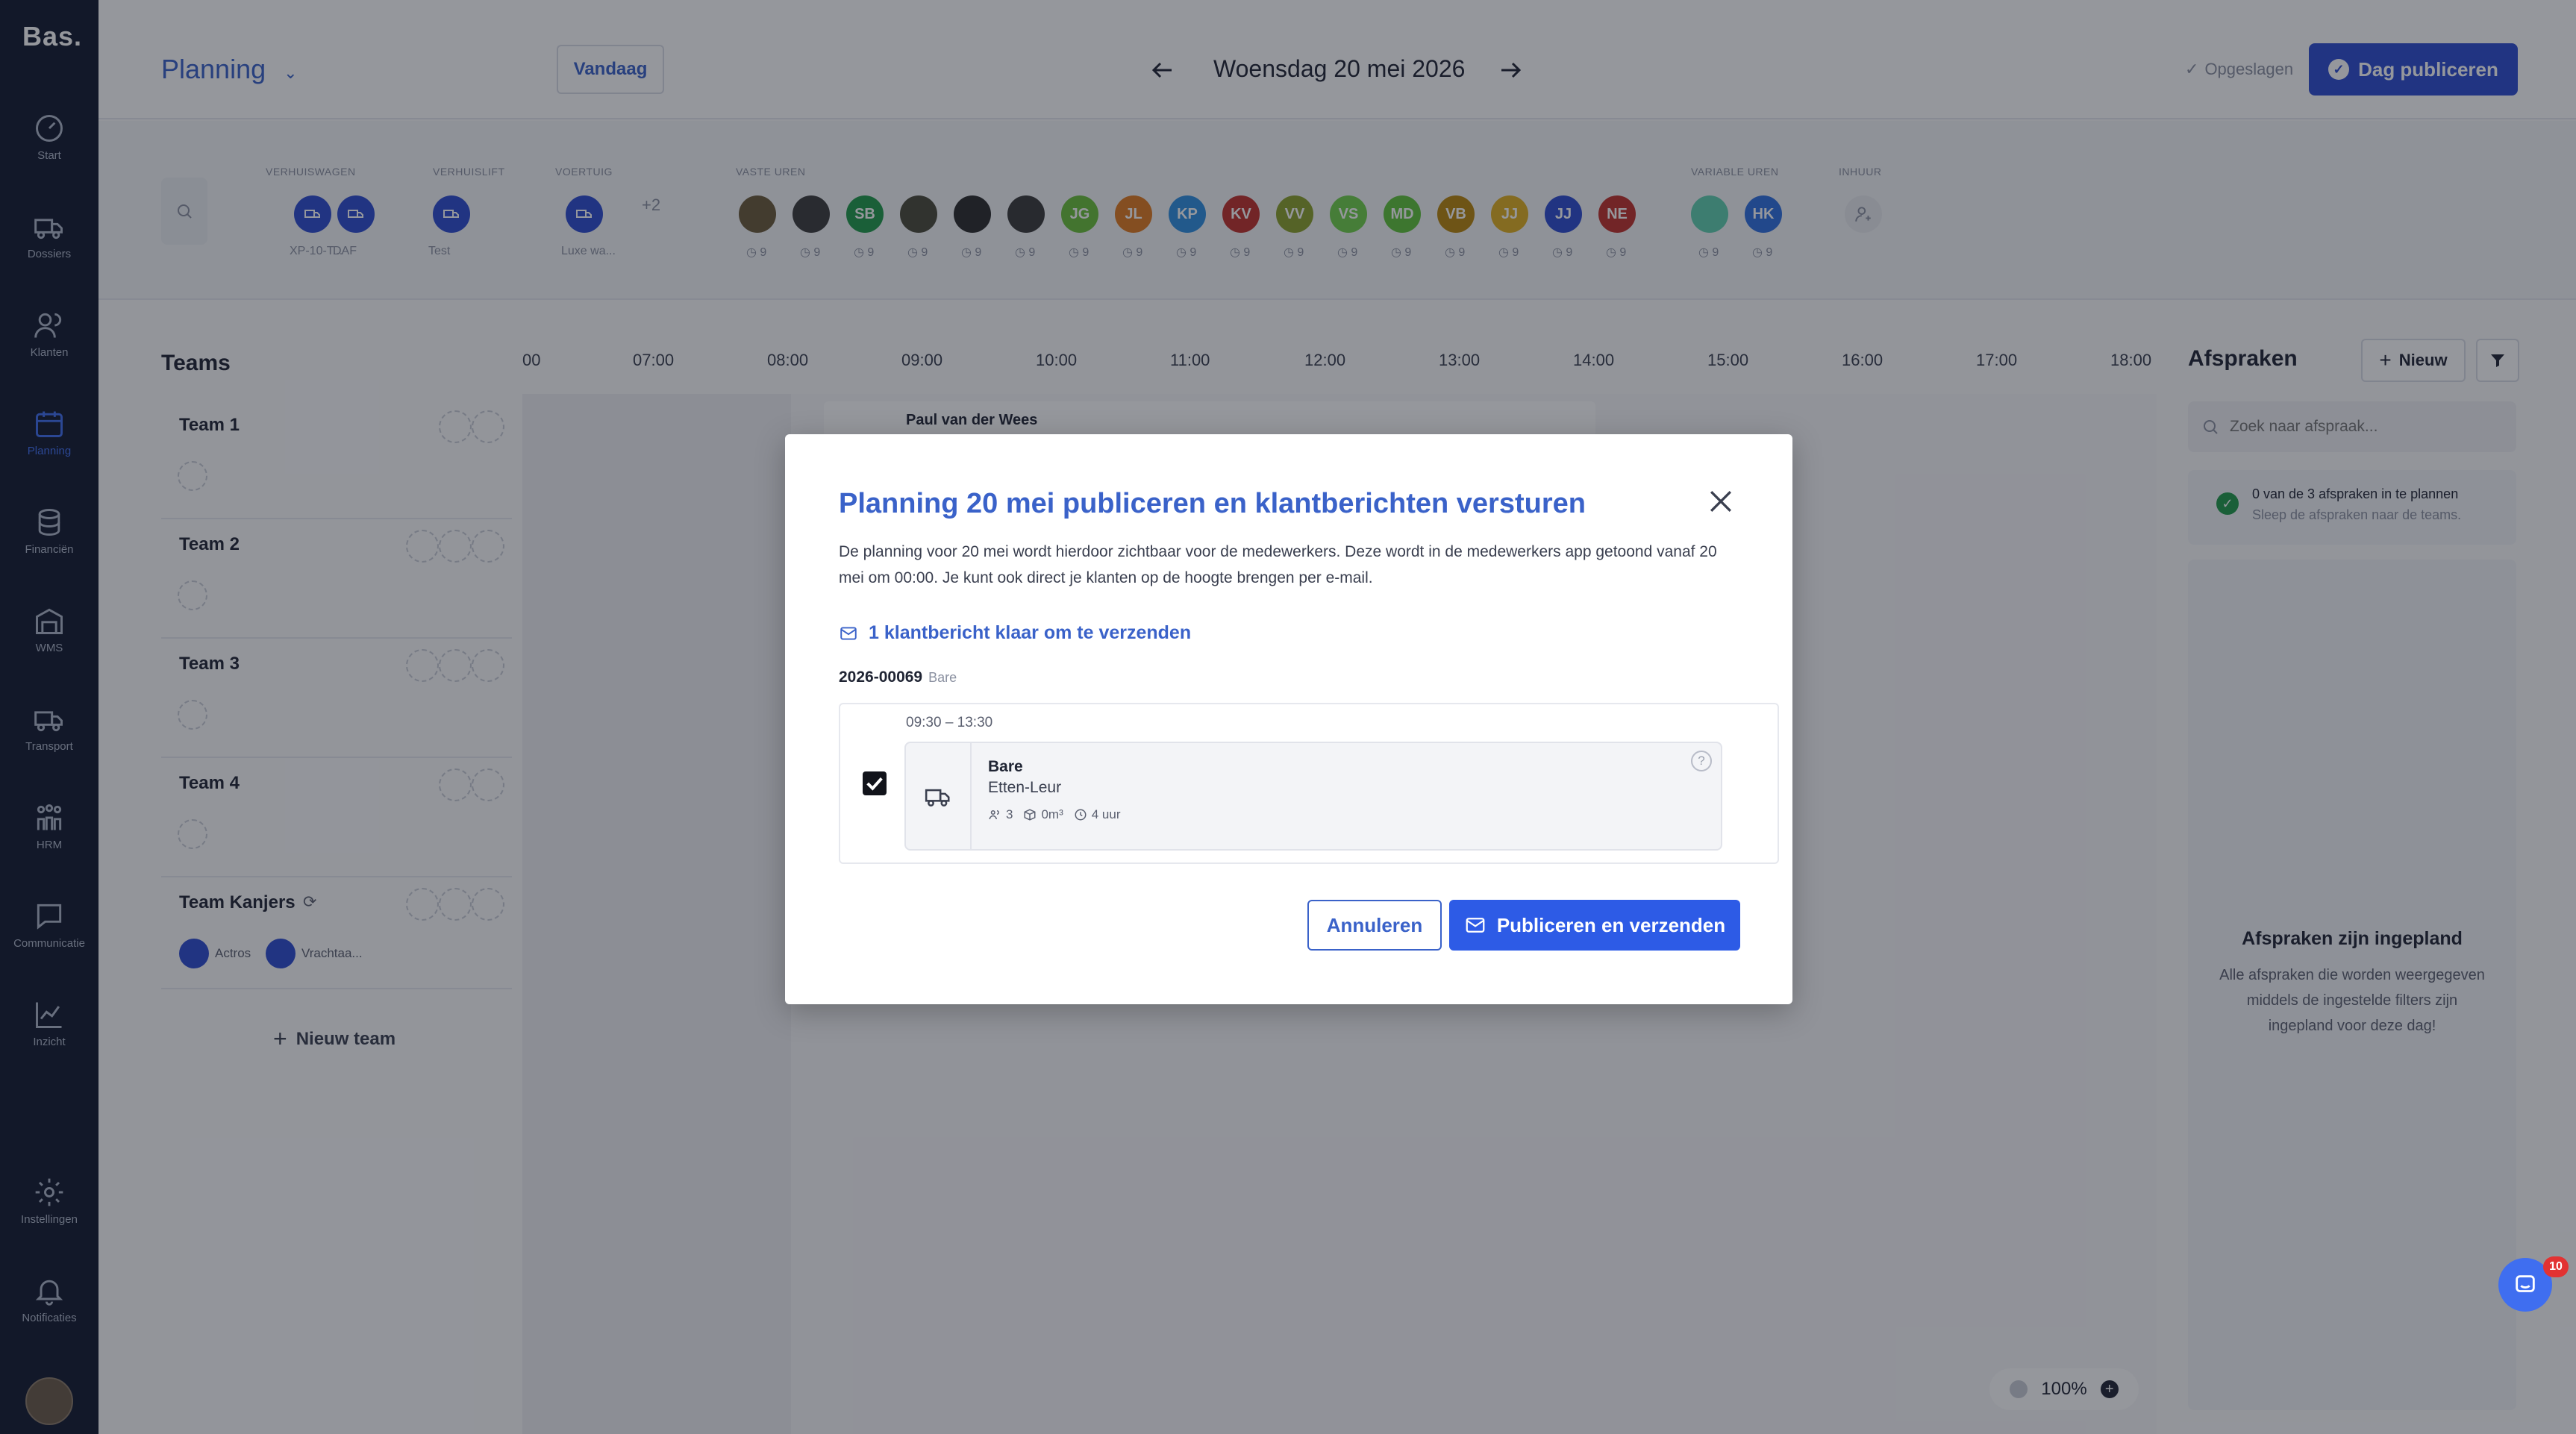 The image size is (2576, 1434). What do you see at coordinates (1005, 766) in the screenshot?
I see `appointment-name: Bare` at bounding box center [1005, 766].